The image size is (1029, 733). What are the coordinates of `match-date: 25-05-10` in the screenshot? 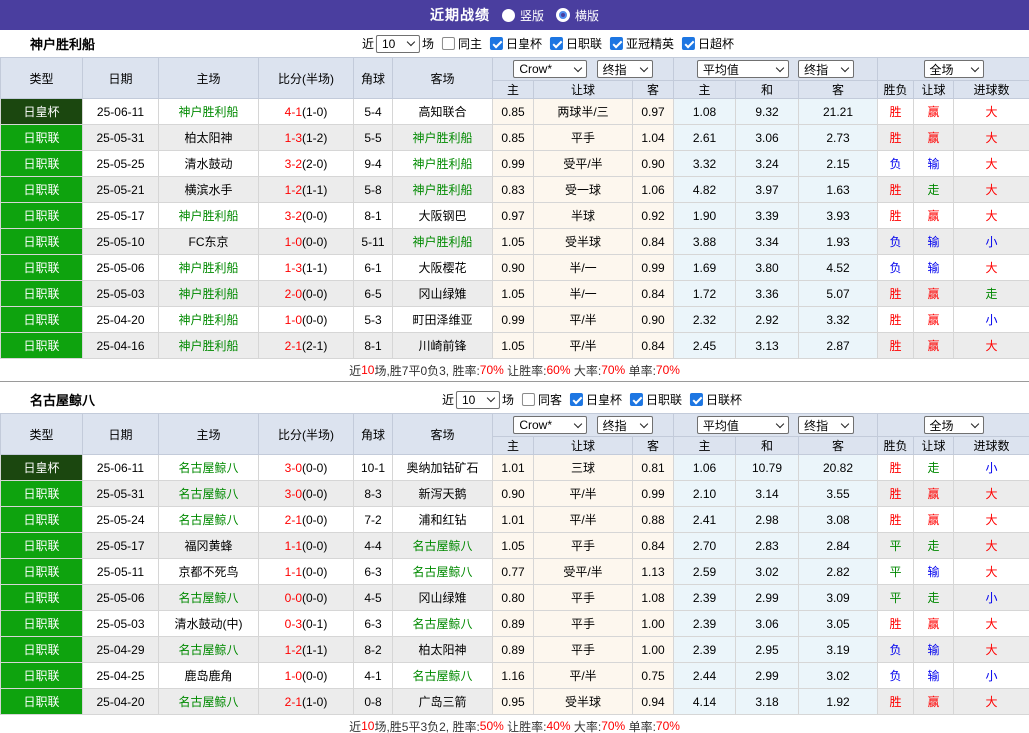 It's located at (120, 241).